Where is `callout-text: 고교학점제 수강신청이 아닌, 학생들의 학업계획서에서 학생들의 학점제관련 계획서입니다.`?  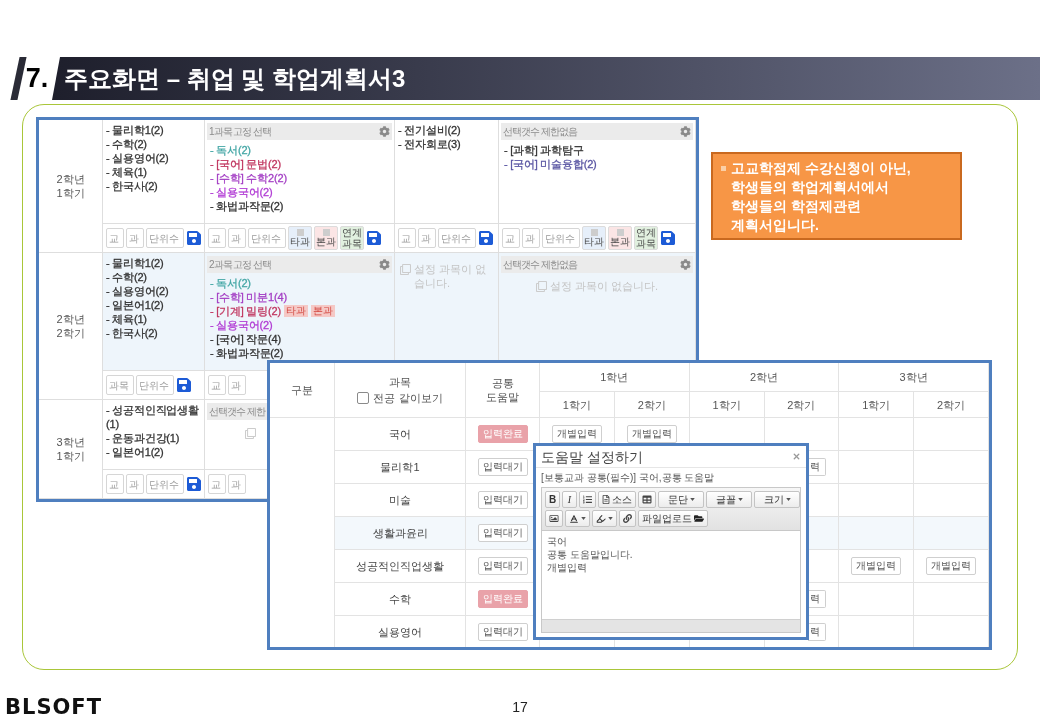 callout-text: 고교학점제 수강신청이 아닌, 학생들의 학업계획서에서 학생들의 학점제관련 계획서입니다. is located at coordinates (821, 197).